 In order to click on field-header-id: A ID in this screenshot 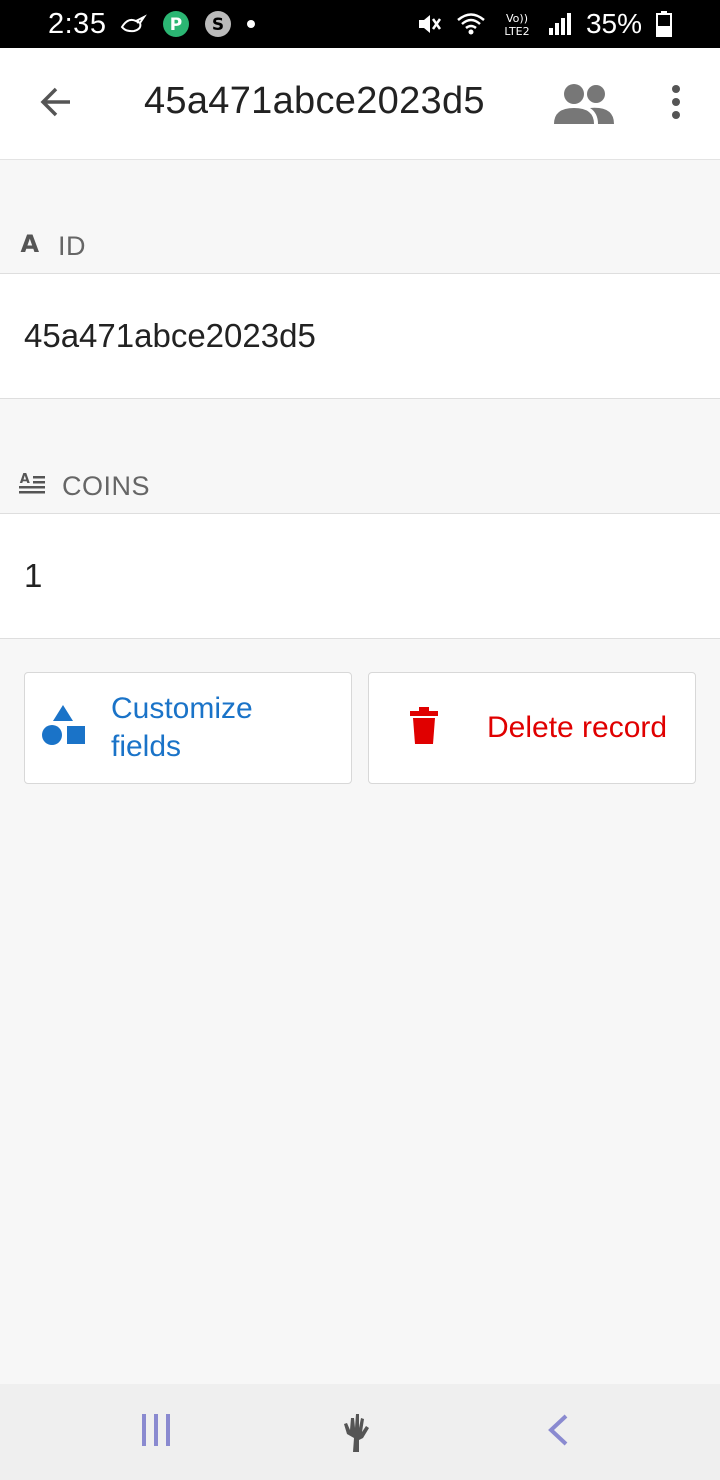, I will do `click(360, 246)`.